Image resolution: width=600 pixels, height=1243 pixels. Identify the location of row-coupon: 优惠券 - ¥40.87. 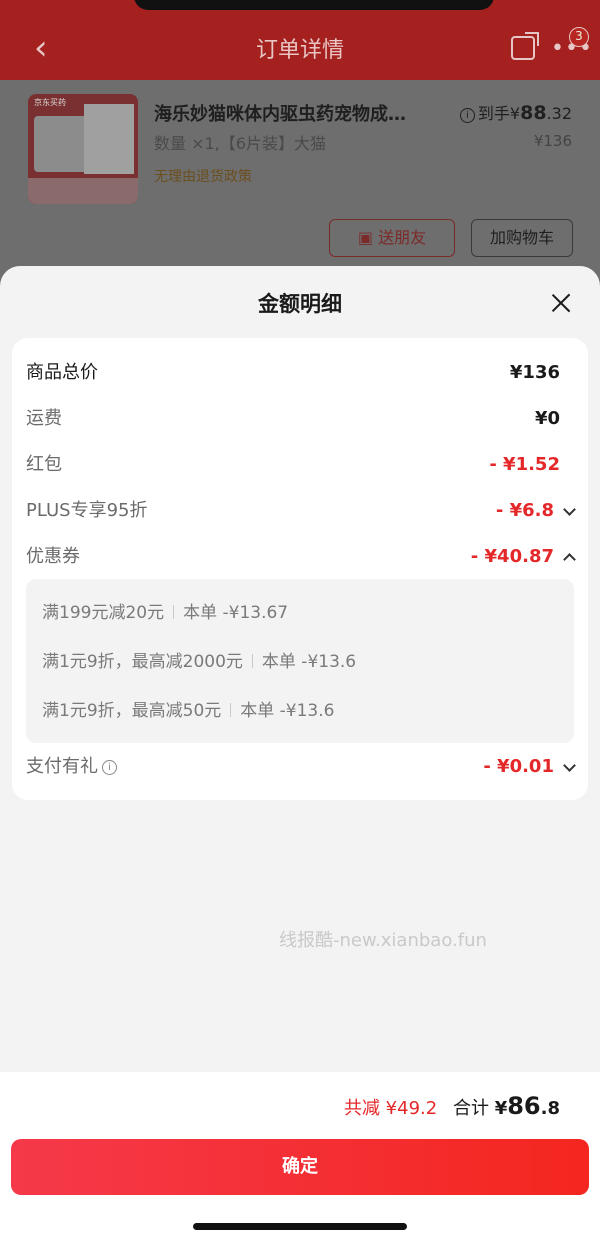
(301, 557).